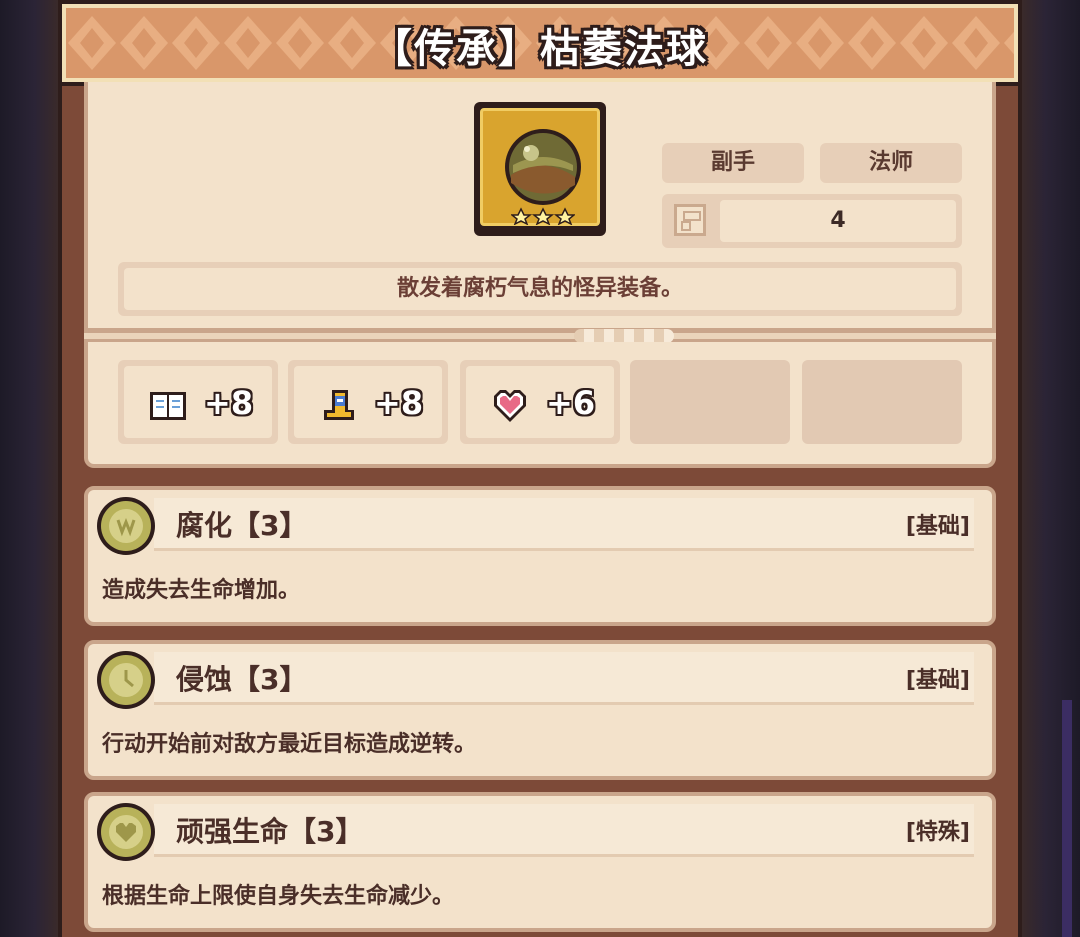 Image resolution: width=1080 pixels, height=937 pixels. What do you see at coordinates (126, 832) in the screenshot?
I see `tenacious-life-coin-icon` at bounding box center [126, 832].